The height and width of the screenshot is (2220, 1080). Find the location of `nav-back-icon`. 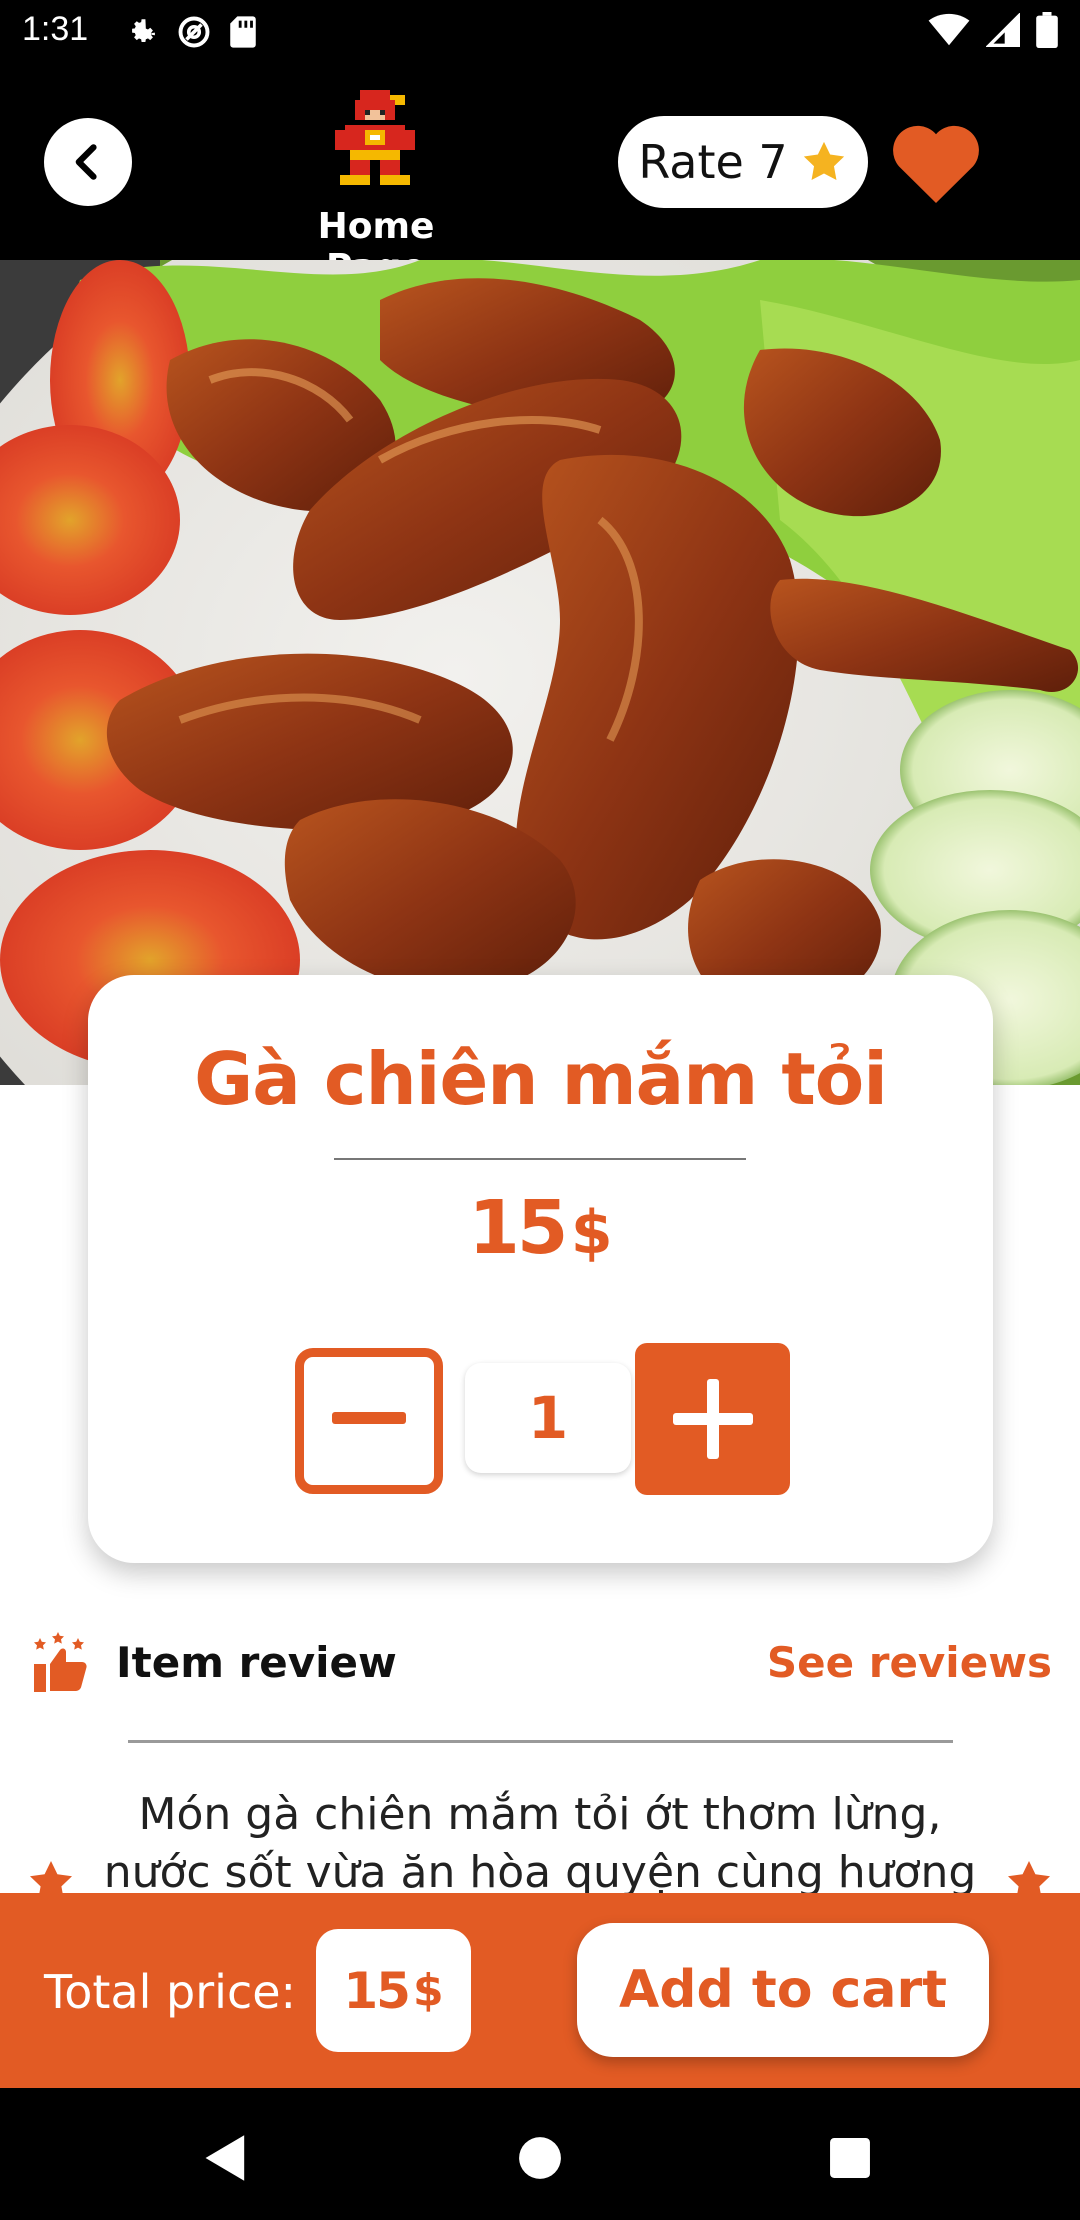

nav-back-icon is located at coordinates (225, 2158).